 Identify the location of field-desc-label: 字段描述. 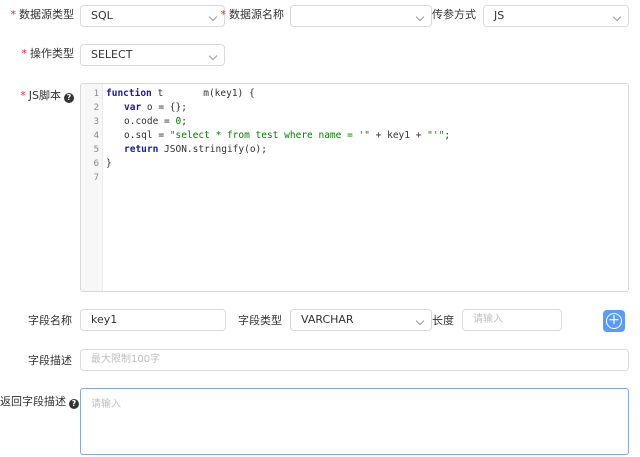
(39, 361).